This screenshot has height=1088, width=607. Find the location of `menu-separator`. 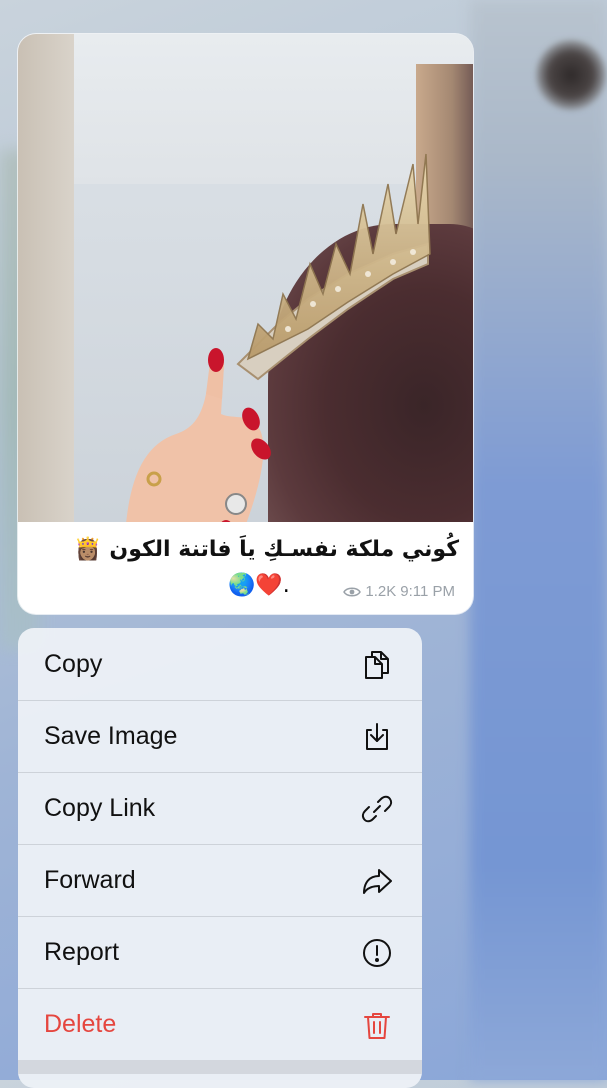

menu-separator is located at coordinates (220, 1067).